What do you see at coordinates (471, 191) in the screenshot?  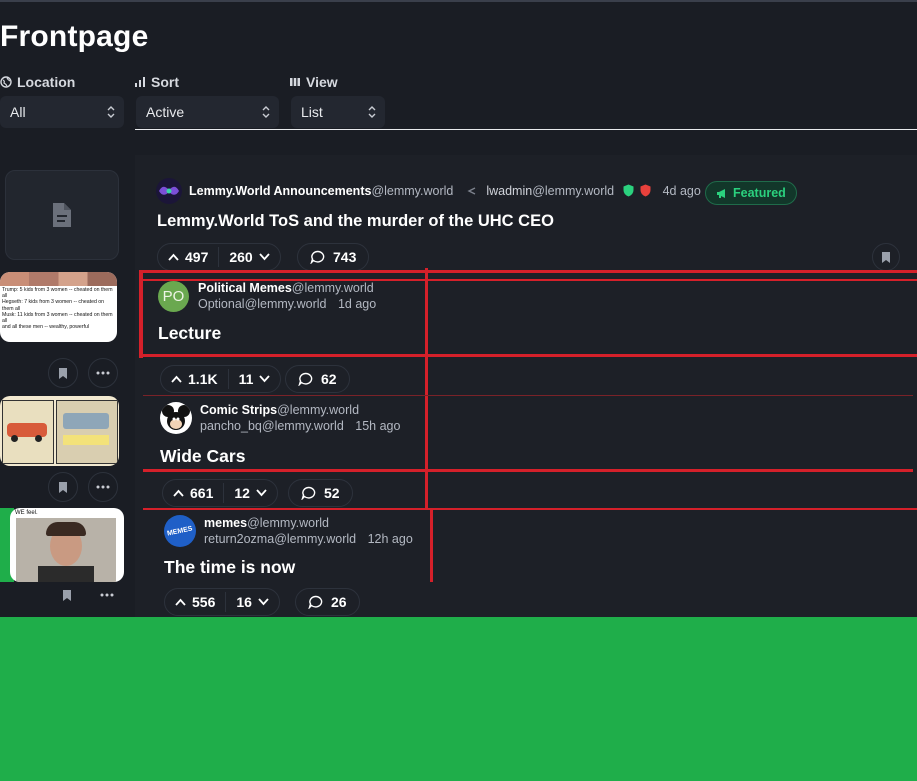 I see `share-arrow-icon` at bounding box center [471, 191].